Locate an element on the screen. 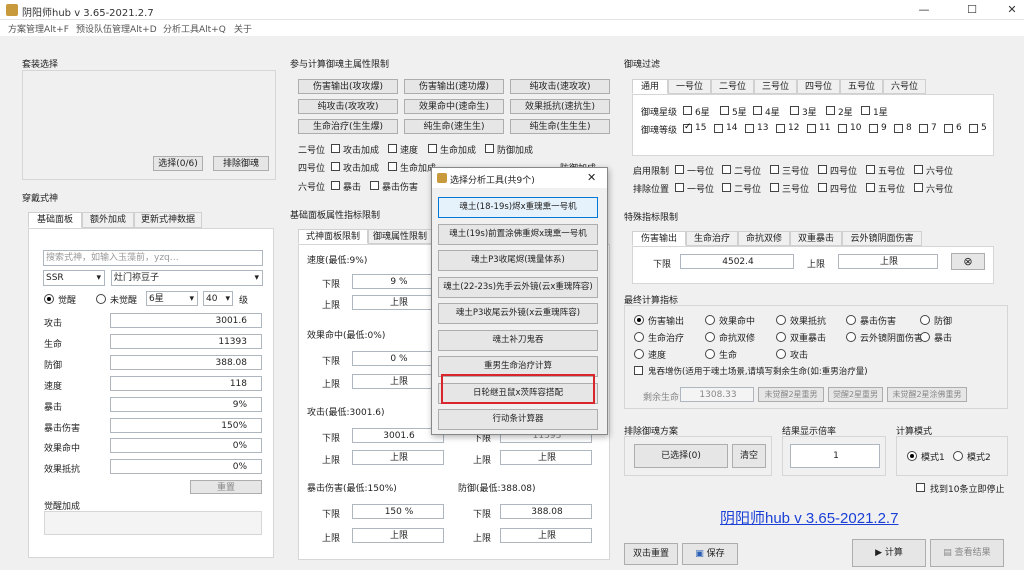  reset-button: 重置 is located at coordinates (226, 487).